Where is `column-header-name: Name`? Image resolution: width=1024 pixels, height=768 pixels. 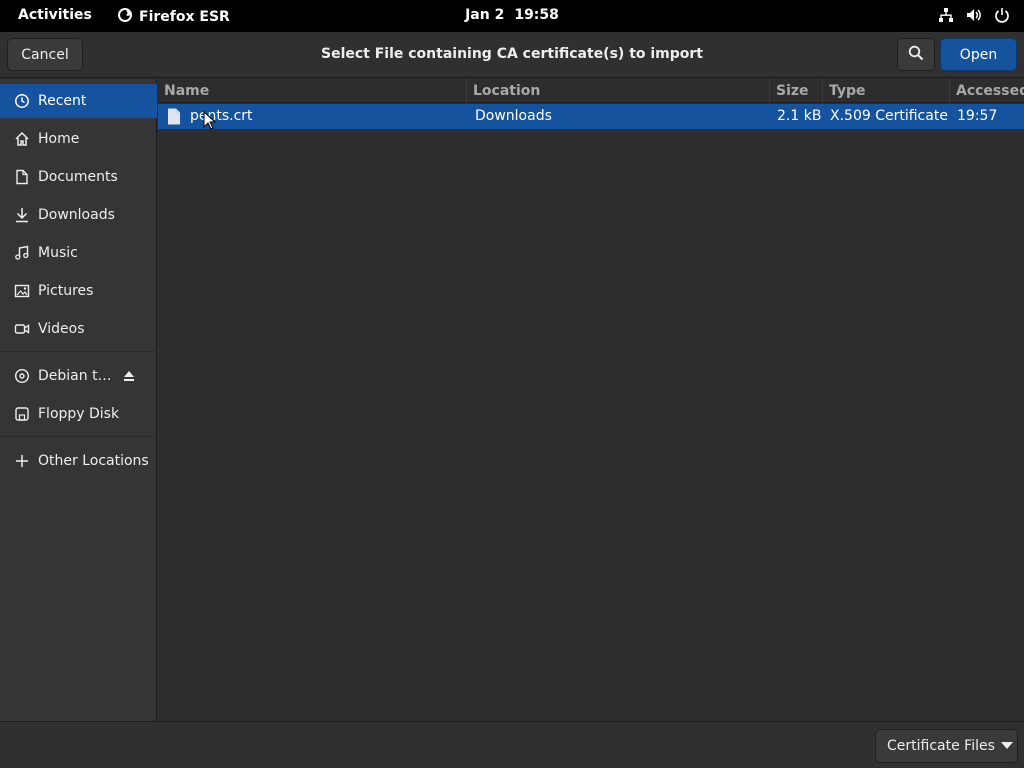
column-header-name: Name is located at coordinates (312, 91).